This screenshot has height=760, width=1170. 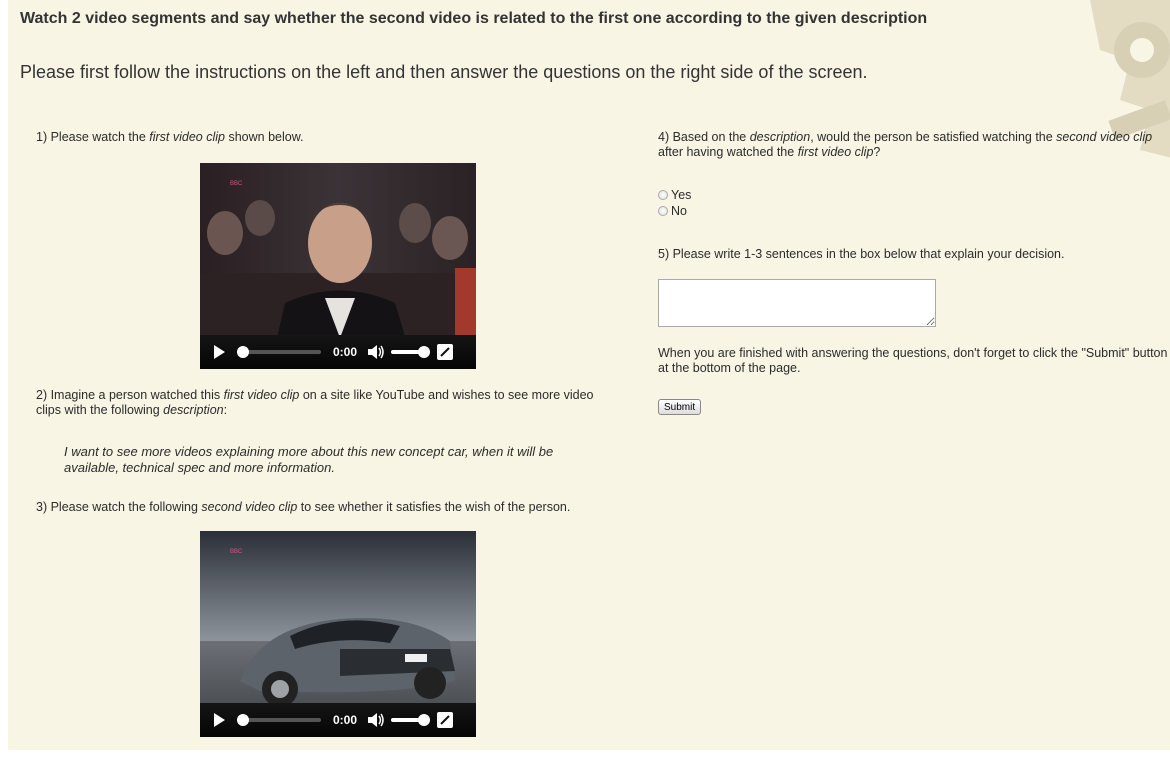 I want to click on video-2-seek-bar, so click(x=279, y=720).